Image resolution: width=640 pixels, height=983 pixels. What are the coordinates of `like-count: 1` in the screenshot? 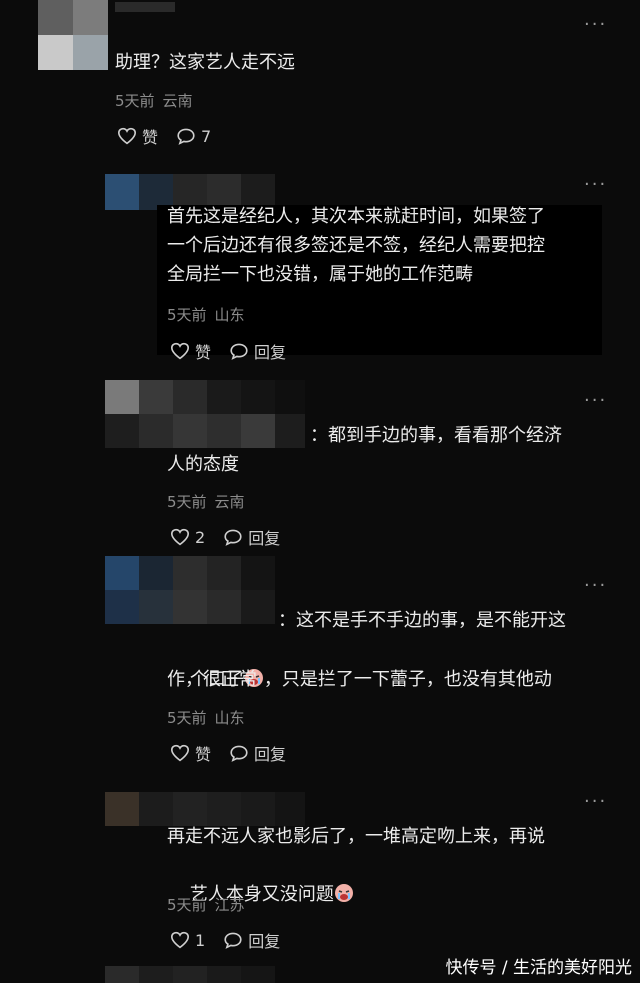 It's located at (200, 940).